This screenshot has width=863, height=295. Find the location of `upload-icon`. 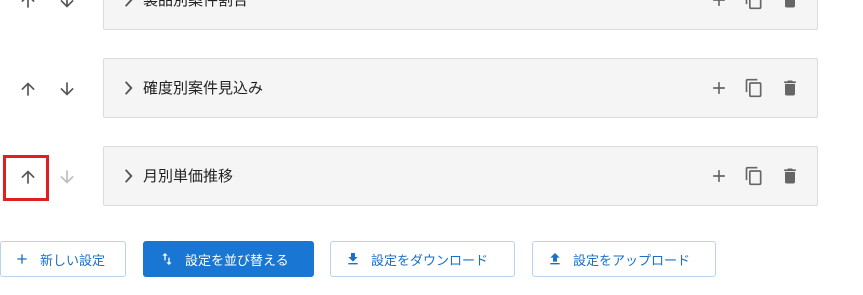

upload-icon is located at coordinates (555, 259).